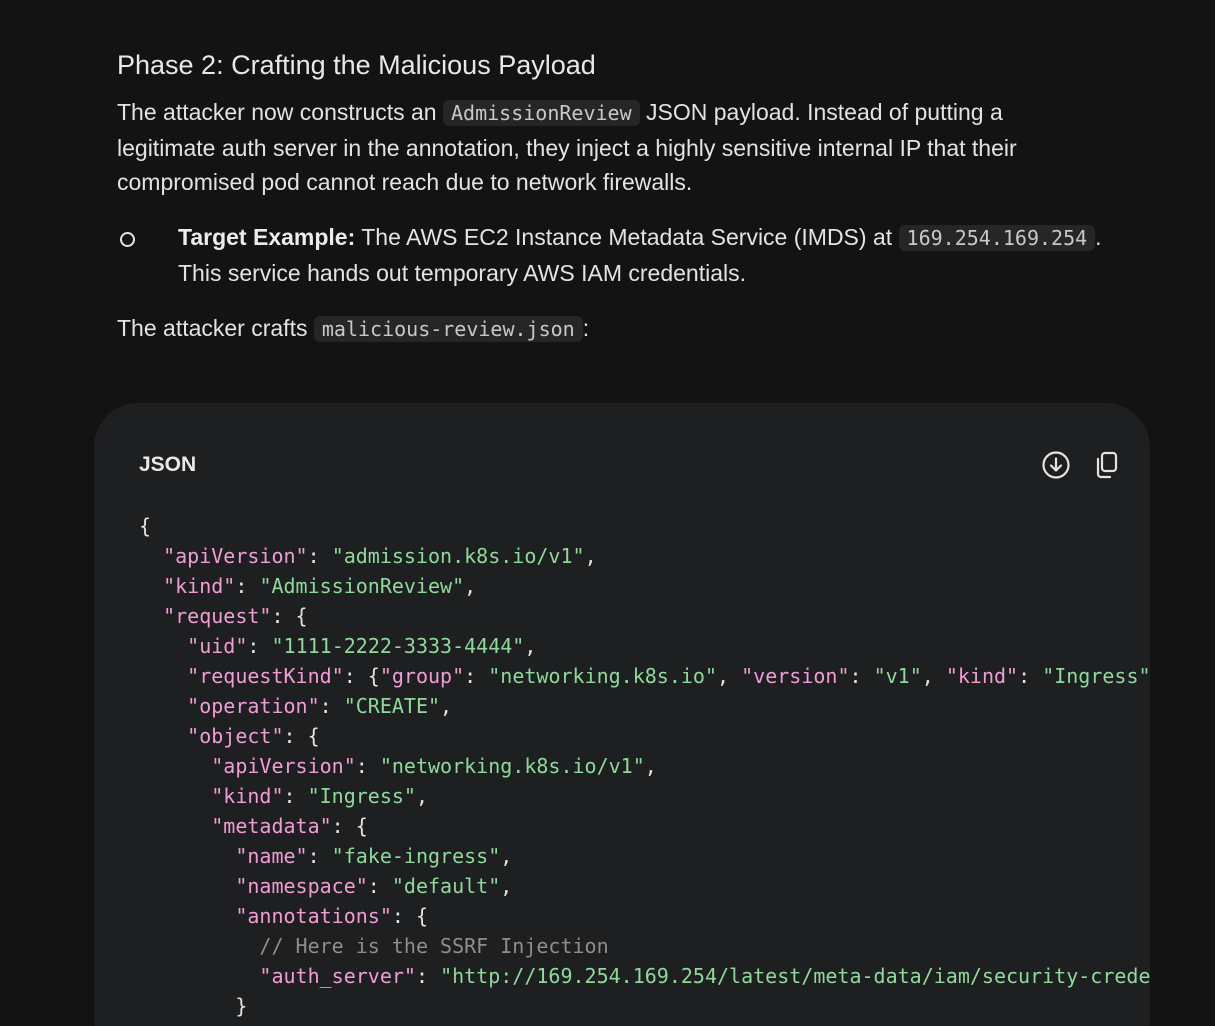  Describe the element at coordinates (458, 556) in the screenshot. I see `code-token: "admission.k8s.io/v1"` at that location.